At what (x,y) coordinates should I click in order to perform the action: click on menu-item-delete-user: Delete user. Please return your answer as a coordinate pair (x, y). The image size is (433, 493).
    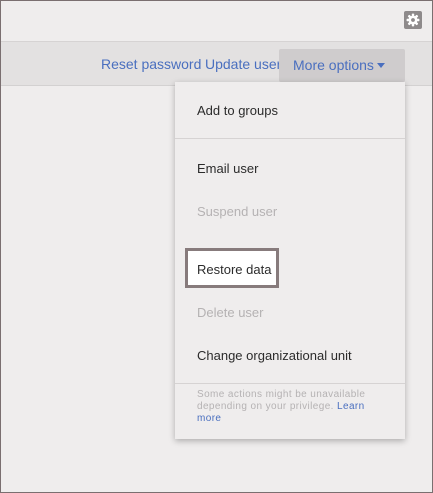
    Looking at the image, I should click on (230, 312).